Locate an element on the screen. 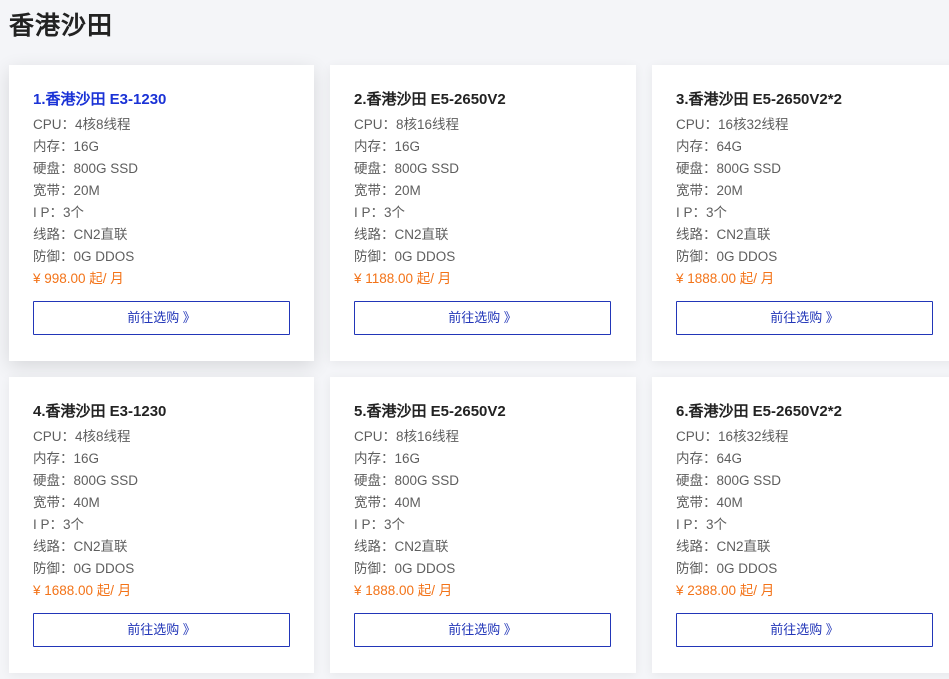 This screenshot has height=679, width=949. spec-value: 4核8线程 is located at coordinates (103, 124).